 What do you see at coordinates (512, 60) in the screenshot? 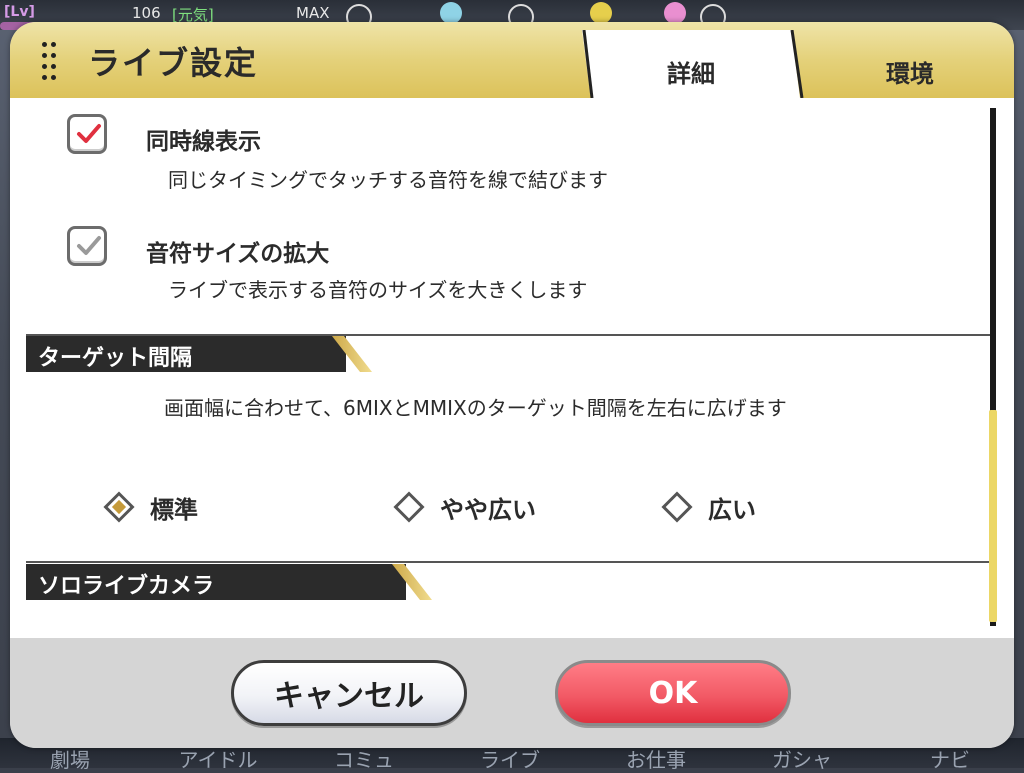
I see `dialog-header: ライブ設定 詳細 環境` at bounding box center [512, 60].